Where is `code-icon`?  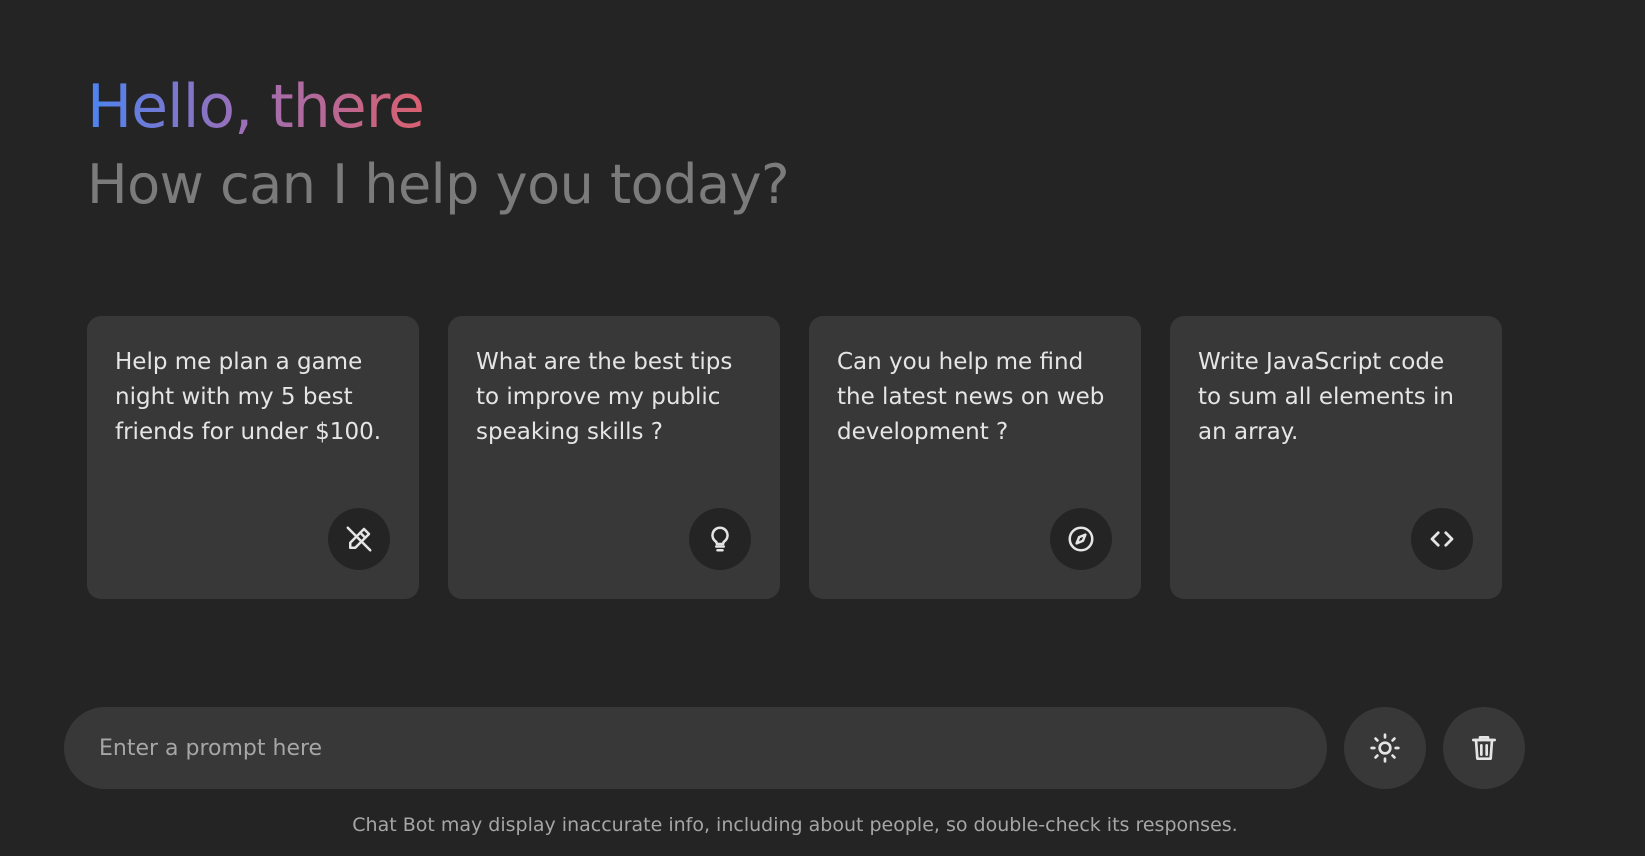
code-icon is located at coordinates (1442, 539).